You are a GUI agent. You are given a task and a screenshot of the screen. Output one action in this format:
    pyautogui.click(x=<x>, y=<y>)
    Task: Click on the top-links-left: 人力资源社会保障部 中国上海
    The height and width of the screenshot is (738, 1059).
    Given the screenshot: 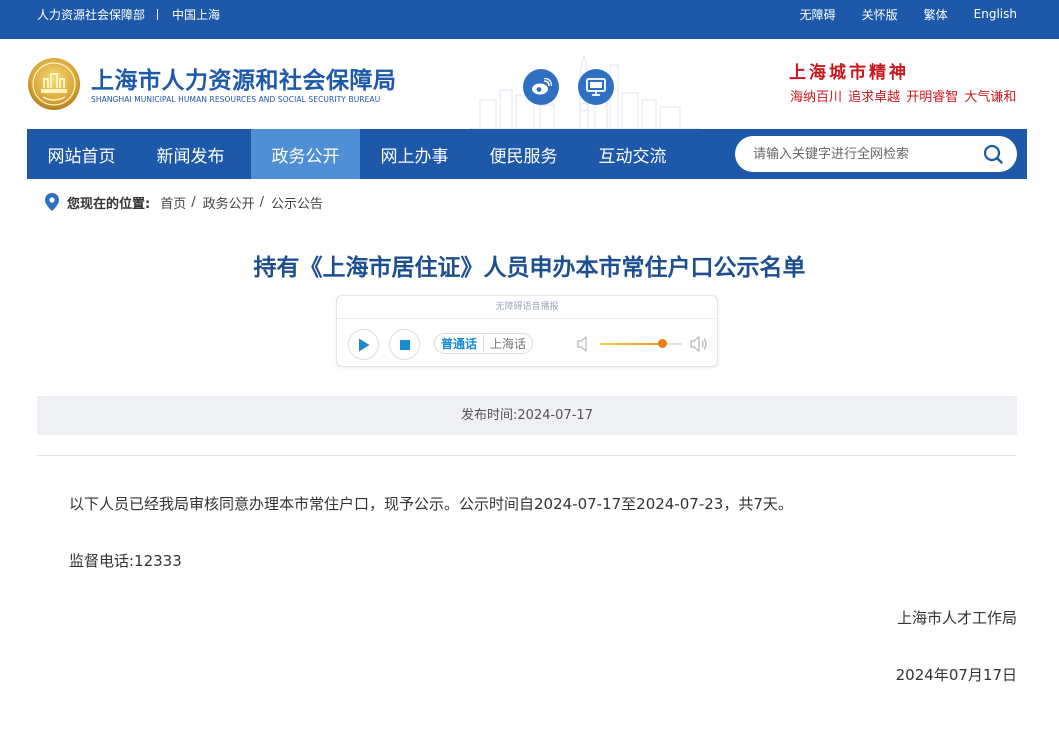 What is the action you would take?
    pyautogui.click(x=128, y=14)
    